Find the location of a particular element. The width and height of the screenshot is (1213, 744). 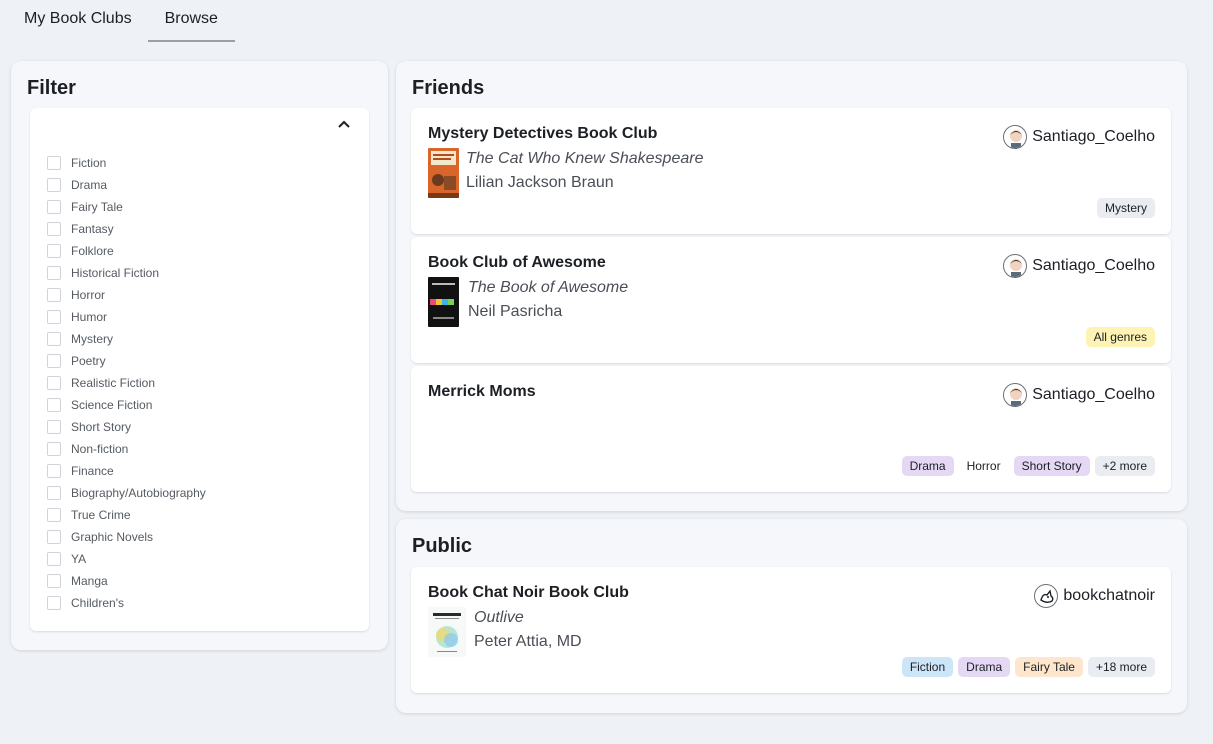

genre-option: Non-fiction is located at coordinates (126, 449).